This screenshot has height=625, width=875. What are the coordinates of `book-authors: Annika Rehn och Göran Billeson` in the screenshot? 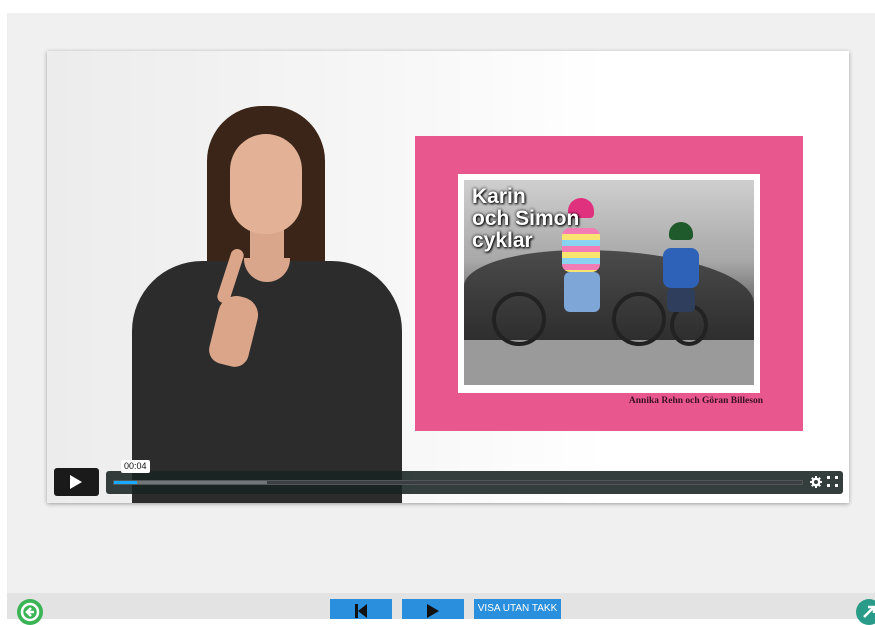 It's located at (695, 401).